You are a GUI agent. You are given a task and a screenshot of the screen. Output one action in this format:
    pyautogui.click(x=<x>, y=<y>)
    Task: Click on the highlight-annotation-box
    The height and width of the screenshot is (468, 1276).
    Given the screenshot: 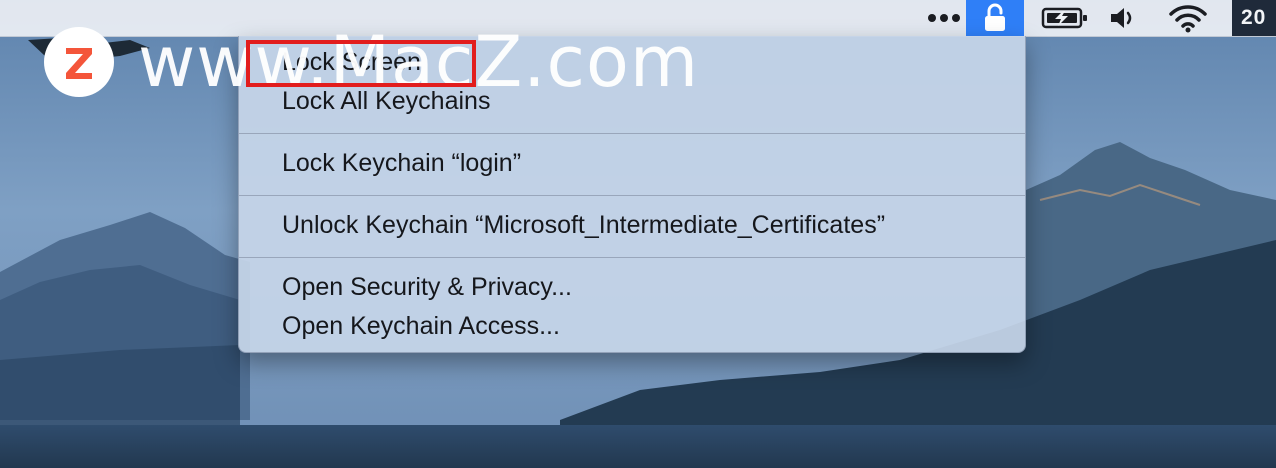 What is the action you would take?
    pyautogui.click(x=361, y=63)
    